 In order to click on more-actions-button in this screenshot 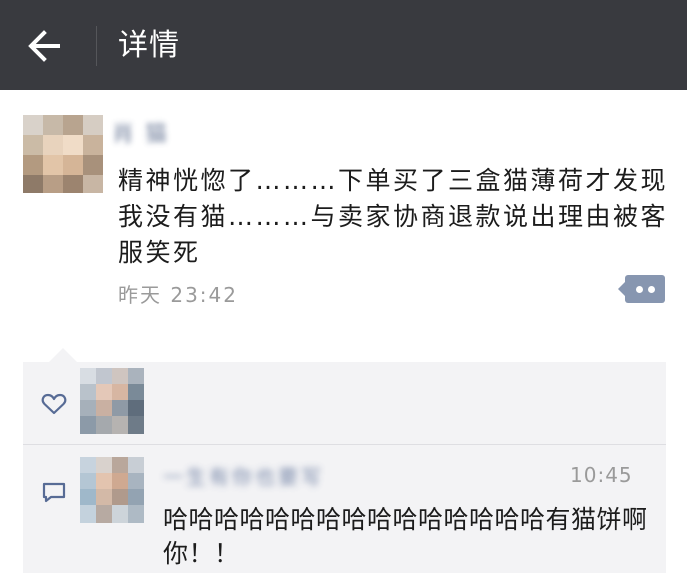, I will do `click(641, 289)`.